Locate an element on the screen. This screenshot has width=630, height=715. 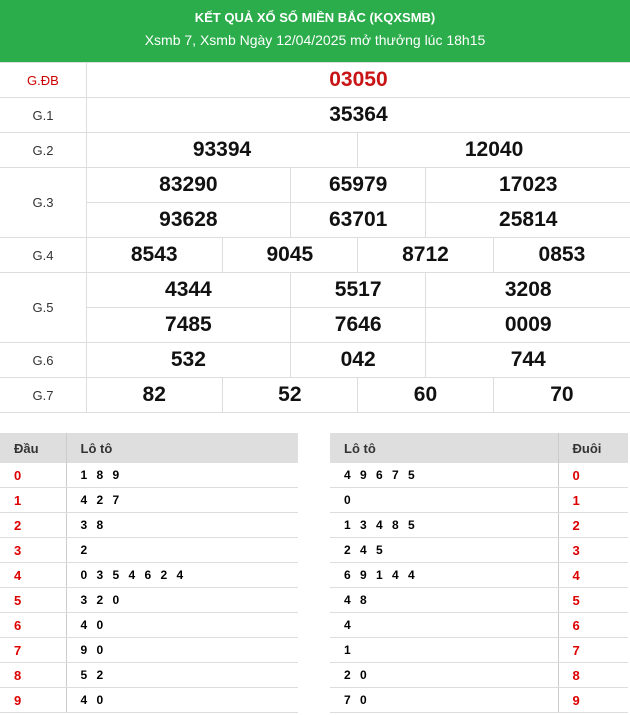
prize-row-g3b: 93628 63701 25814 is located at coordinates (315, 220).